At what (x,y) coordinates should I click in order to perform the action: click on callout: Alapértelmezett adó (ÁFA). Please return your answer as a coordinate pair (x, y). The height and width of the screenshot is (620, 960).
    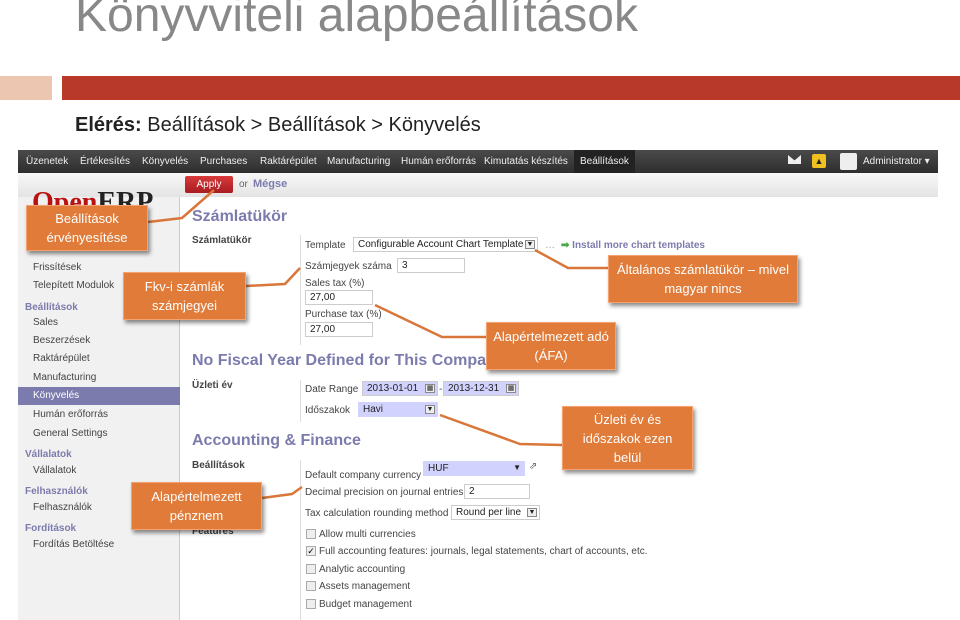
    Looking at the image, I should click on (551, 346).